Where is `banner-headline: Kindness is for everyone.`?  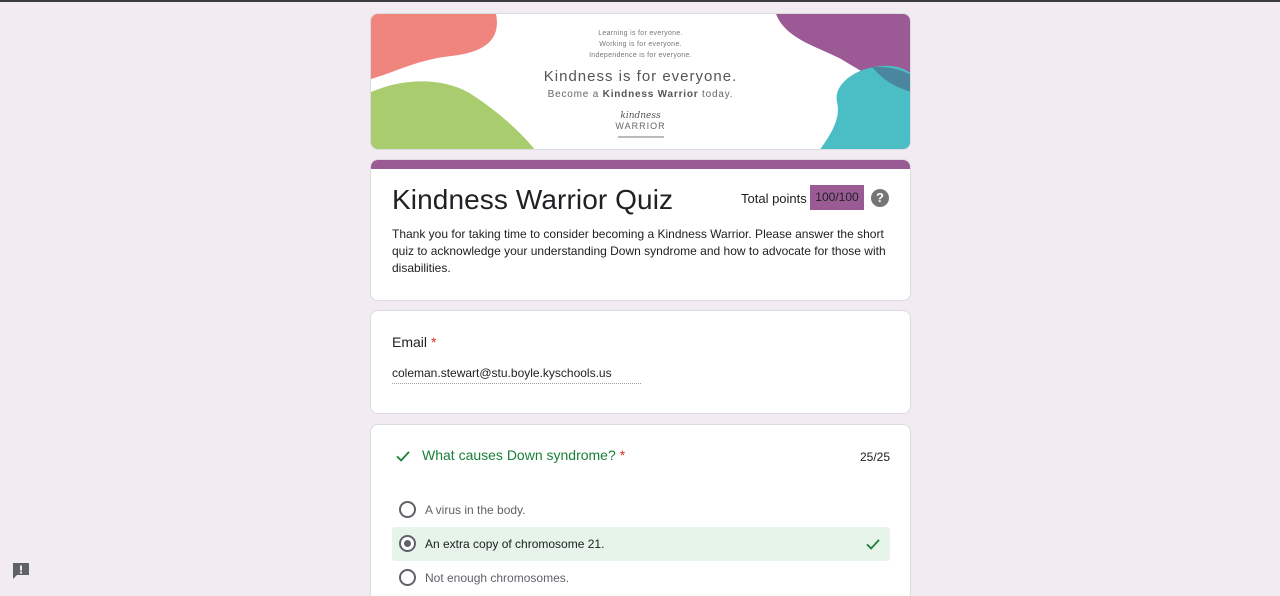 banner-headline: Kindness is for everyone. is located at coordinates (640, 76).